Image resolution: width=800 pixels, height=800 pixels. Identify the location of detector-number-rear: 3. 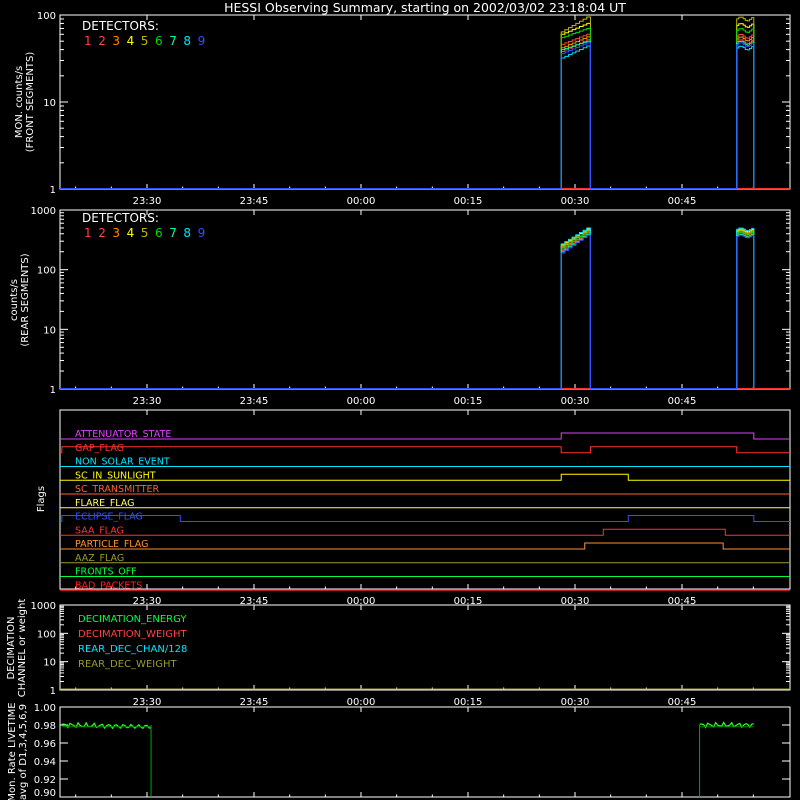
(116, 233).